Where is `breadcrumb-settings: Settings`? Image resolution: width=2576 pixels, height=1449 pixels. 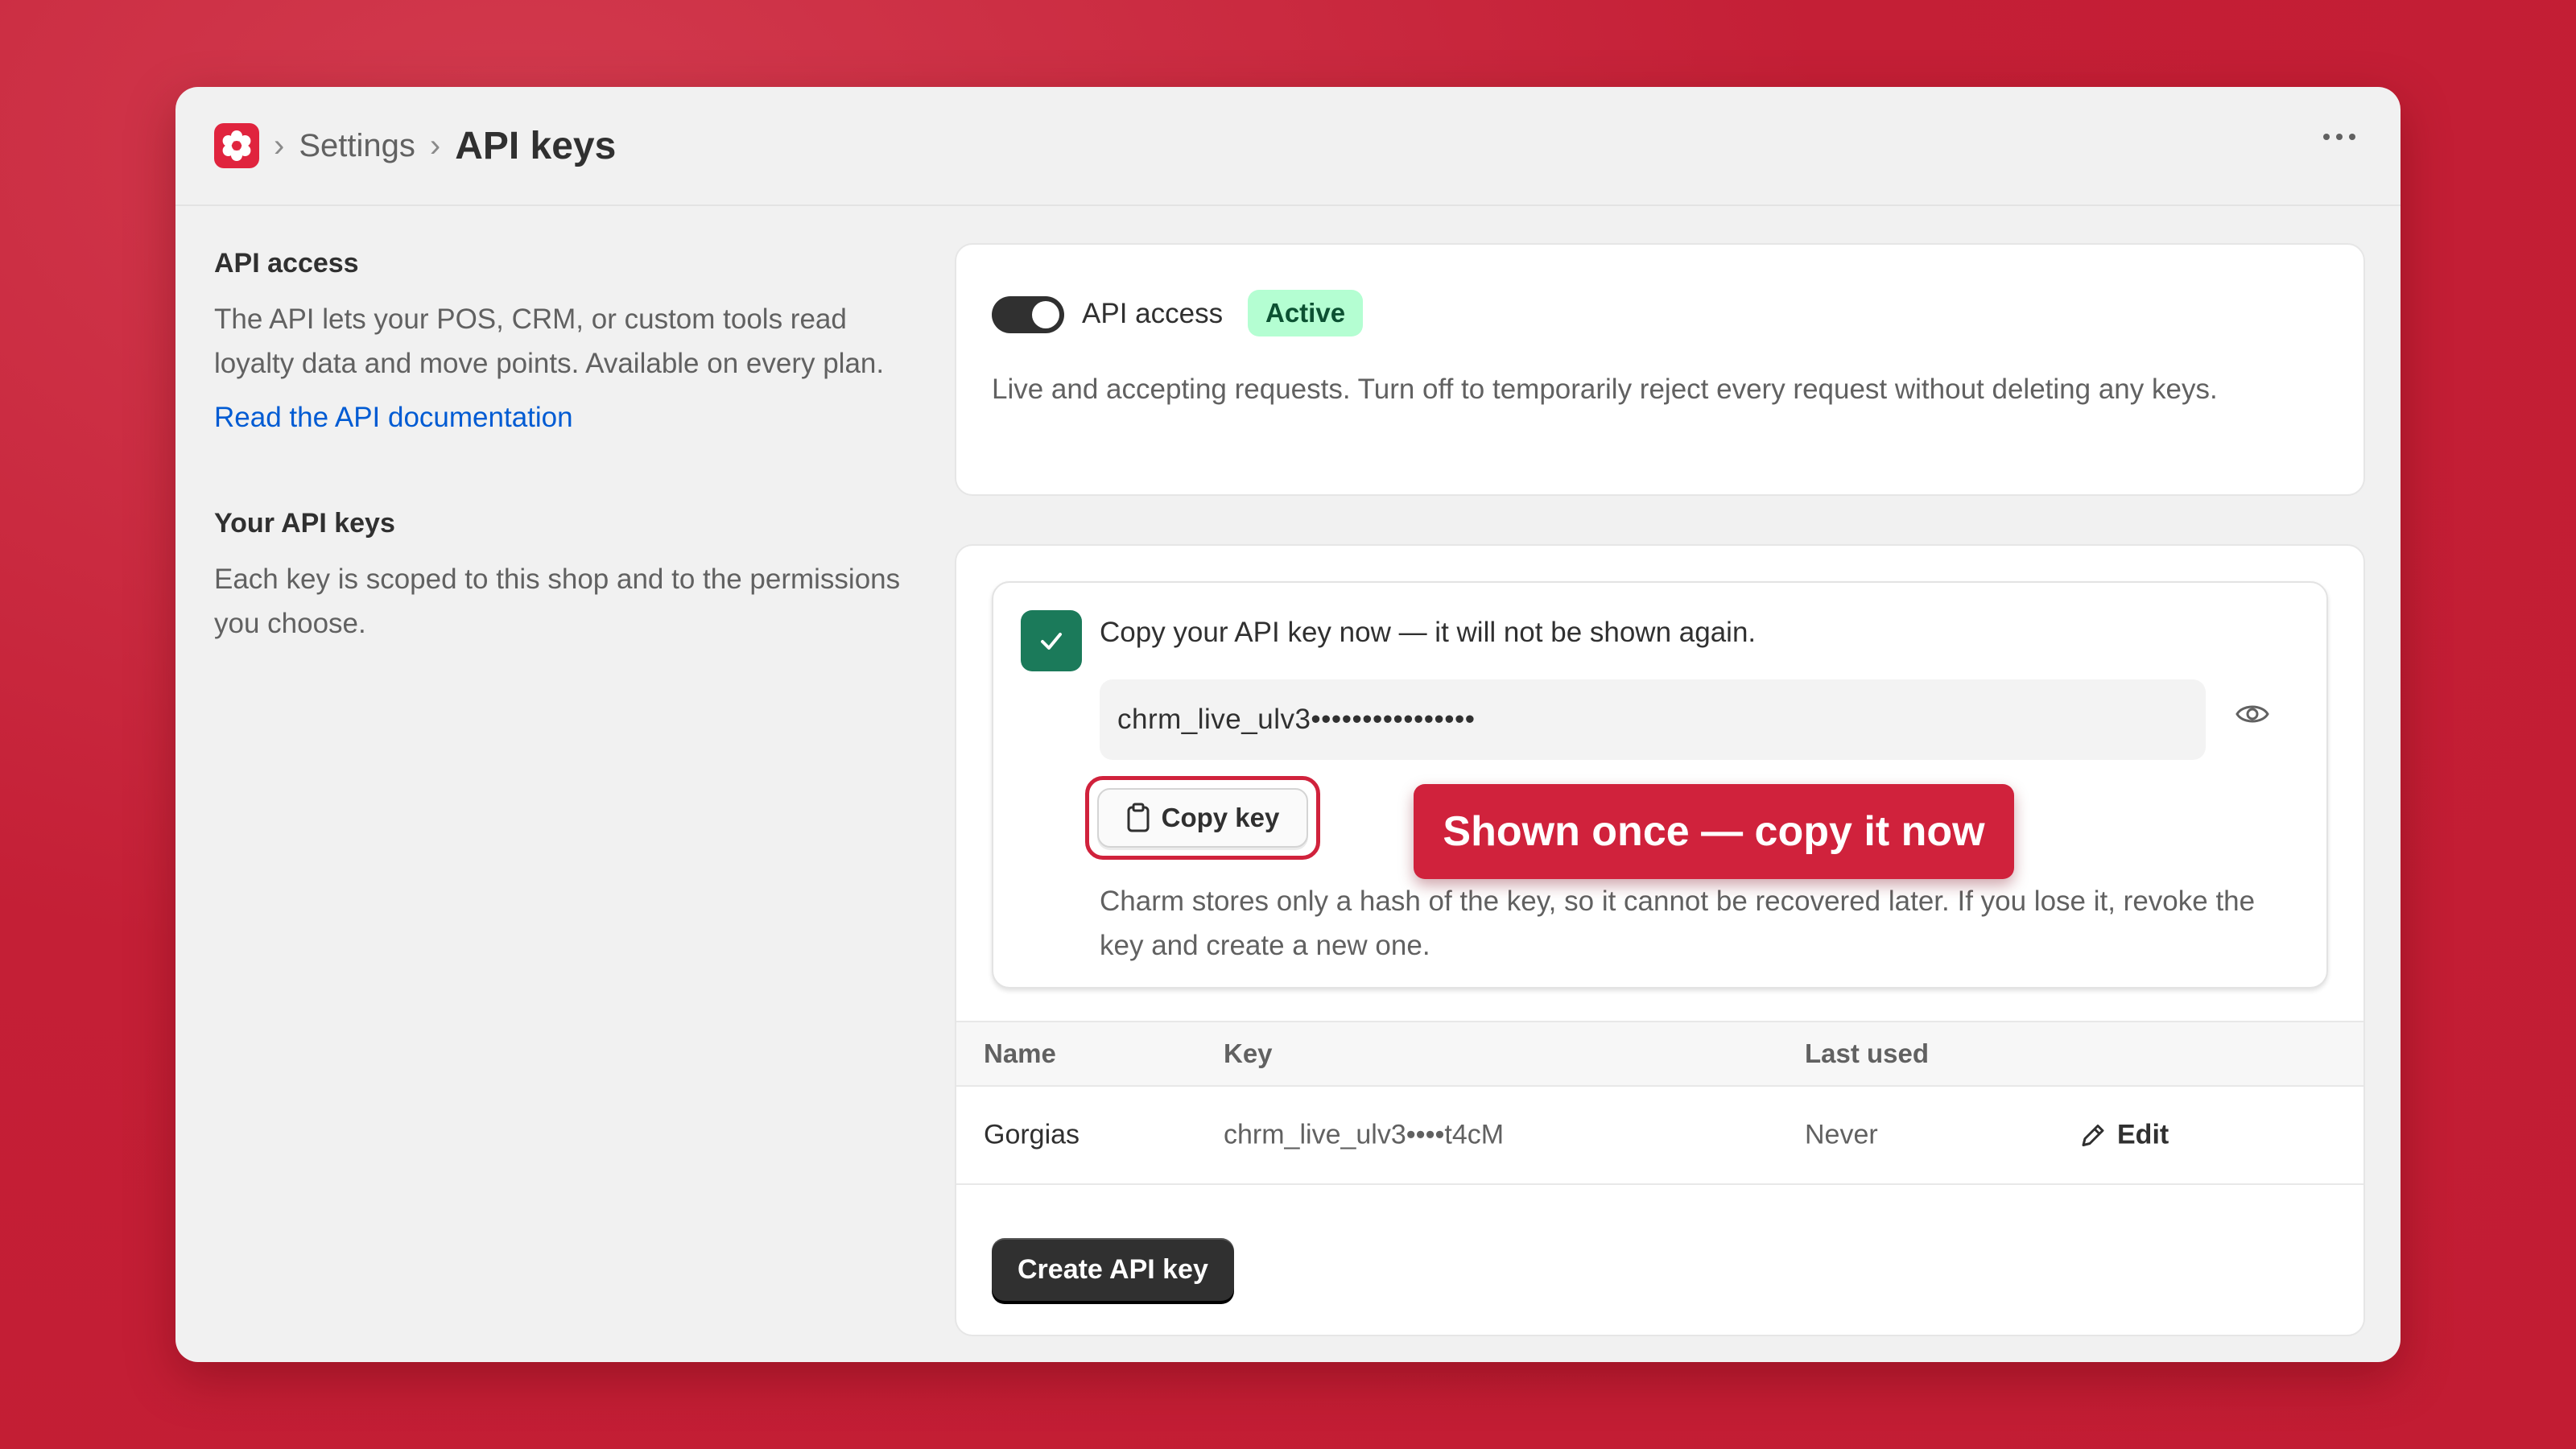 breadcrumb-settings: Settings is located at coordinates (357, 146).